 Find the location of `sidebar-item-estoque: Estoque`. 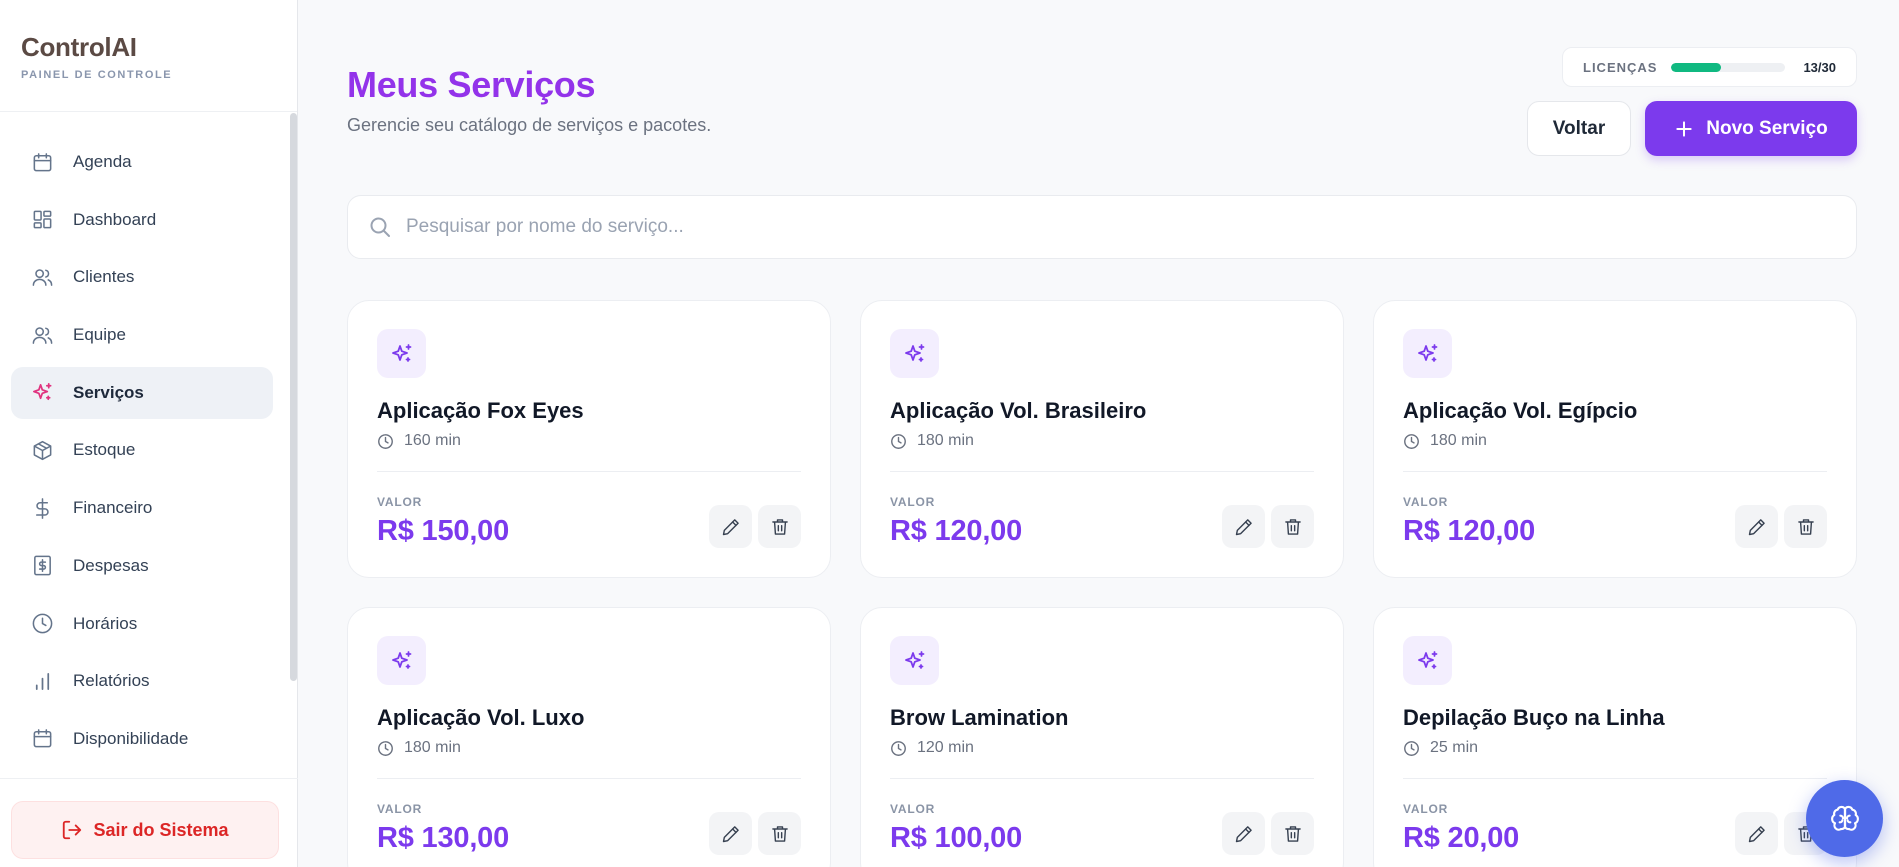

sidebar-item-estoque: Estoque is located at coordinates (142, 450).